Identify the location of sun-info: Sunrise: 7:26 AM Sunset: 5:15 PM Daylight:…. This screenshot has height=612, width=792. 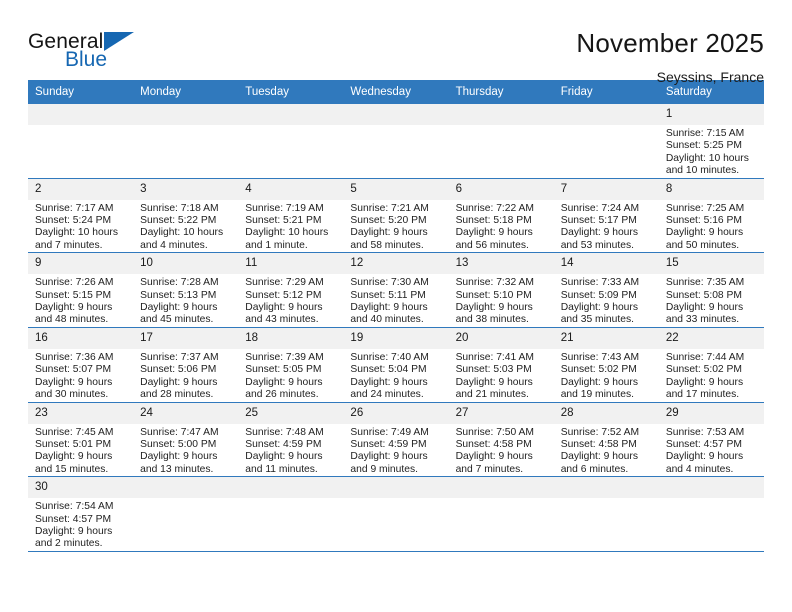
(80, 300).